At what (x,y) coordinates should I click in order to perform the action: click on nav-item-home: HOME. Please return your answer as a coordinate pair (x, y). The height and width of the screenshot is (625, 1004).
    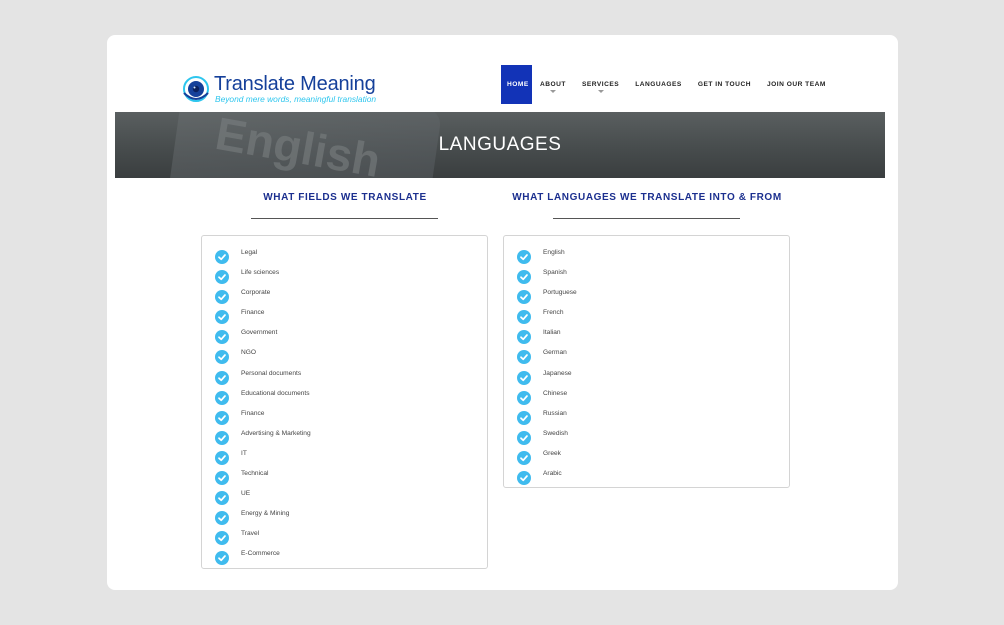
    Looking at the image, I should click on (516, 84).